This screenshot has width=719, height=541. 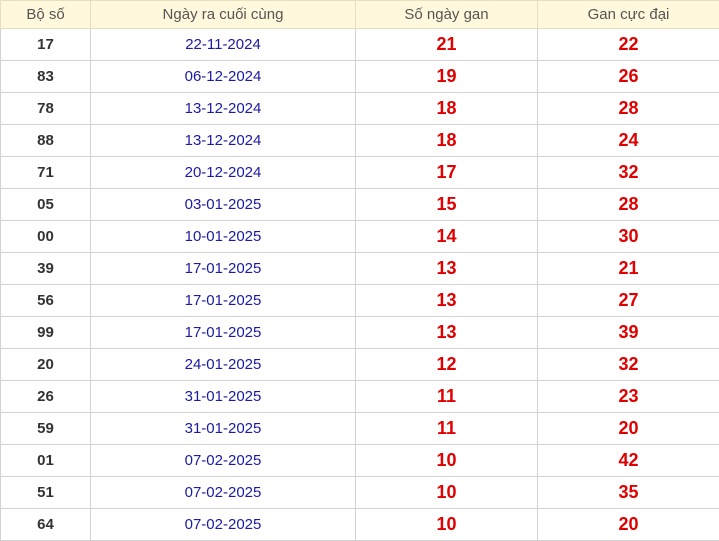 What do you see at coordinates (447, 205) in the screenshot?
I see `cell-so-ngay-gan: 15` at bounding box center [447, 205].